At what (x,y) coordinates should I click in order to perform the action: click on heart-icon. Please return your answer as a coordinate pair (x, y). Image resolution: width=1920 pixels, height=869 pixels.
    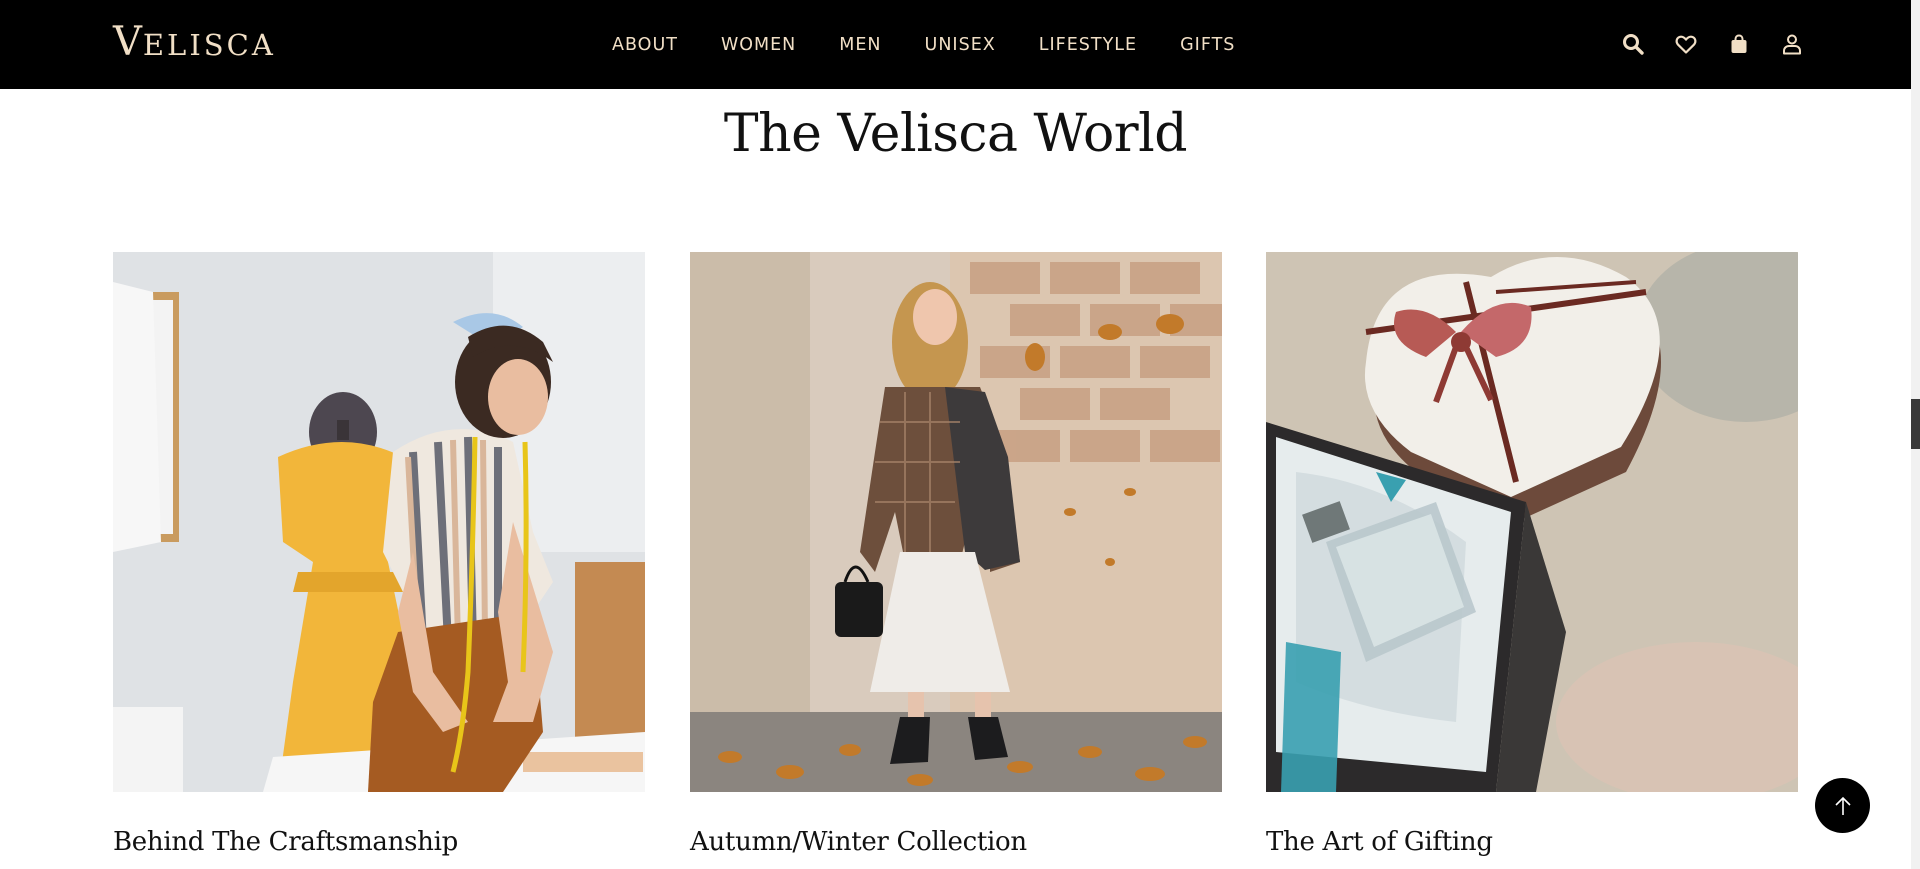
    Looking at the image, I should click on (1686, 44).